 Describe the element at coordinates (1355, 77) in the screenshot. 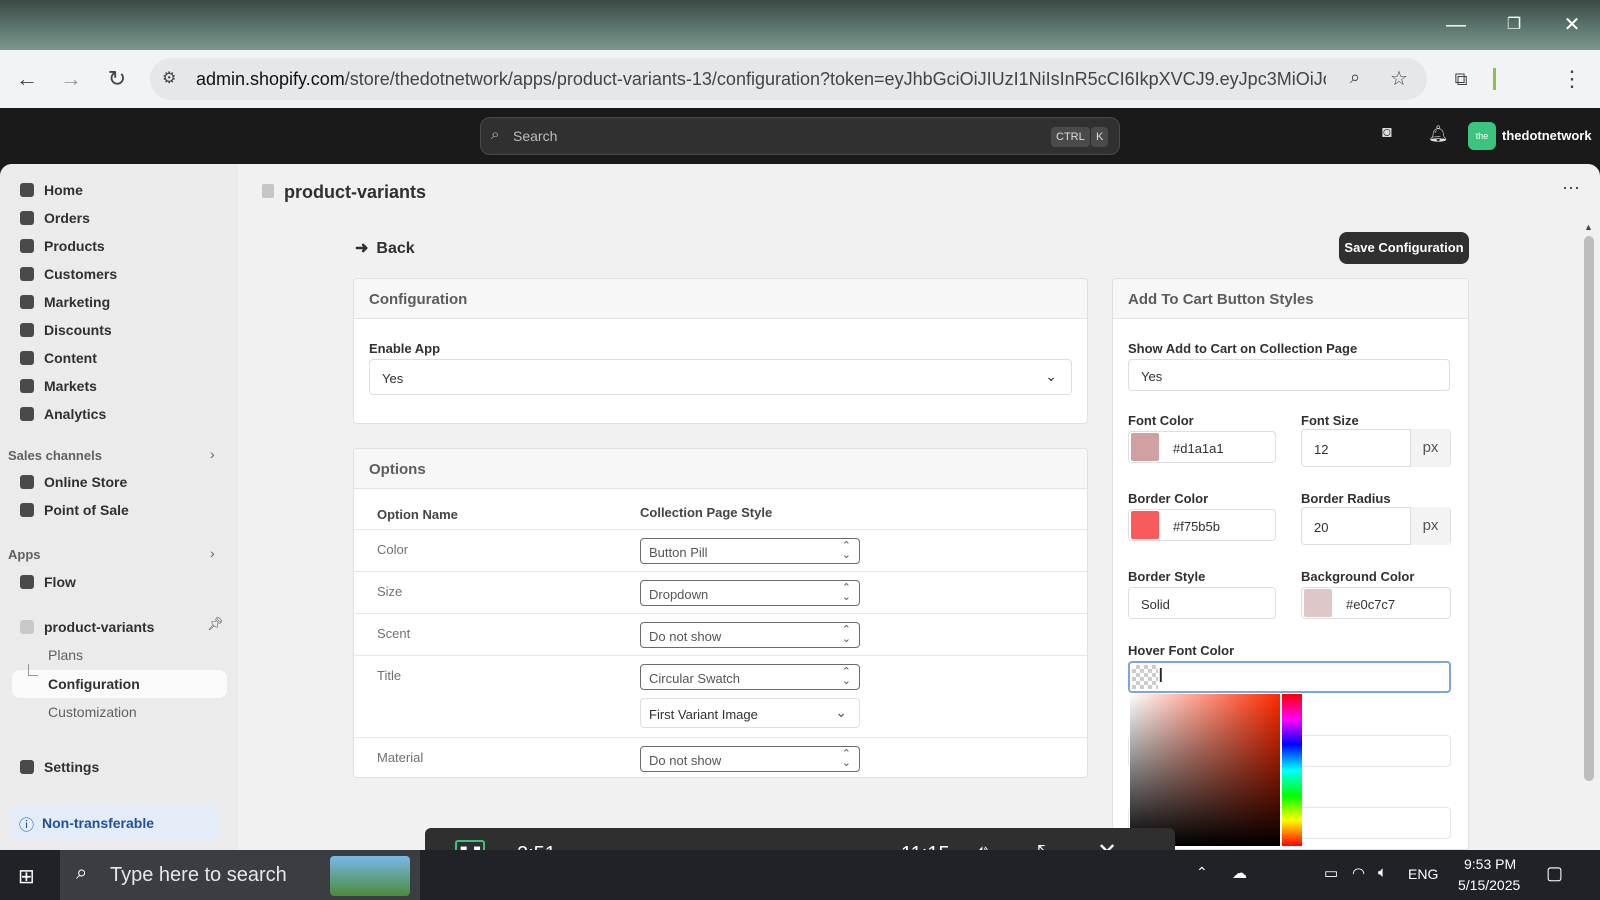

I see `zoom-icon: ⌕` at that location.